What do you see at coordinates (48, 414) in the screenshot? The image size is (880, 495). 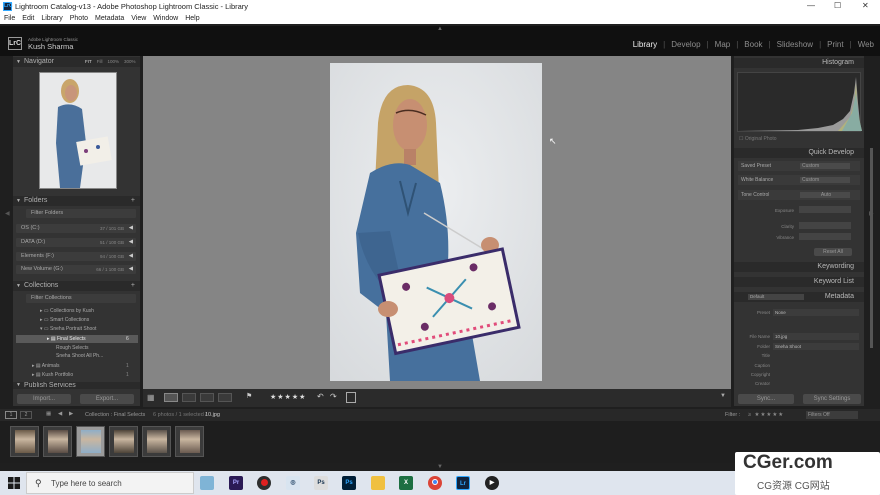 I see `grid-icon: ▦` at bounding box center [48, 414].